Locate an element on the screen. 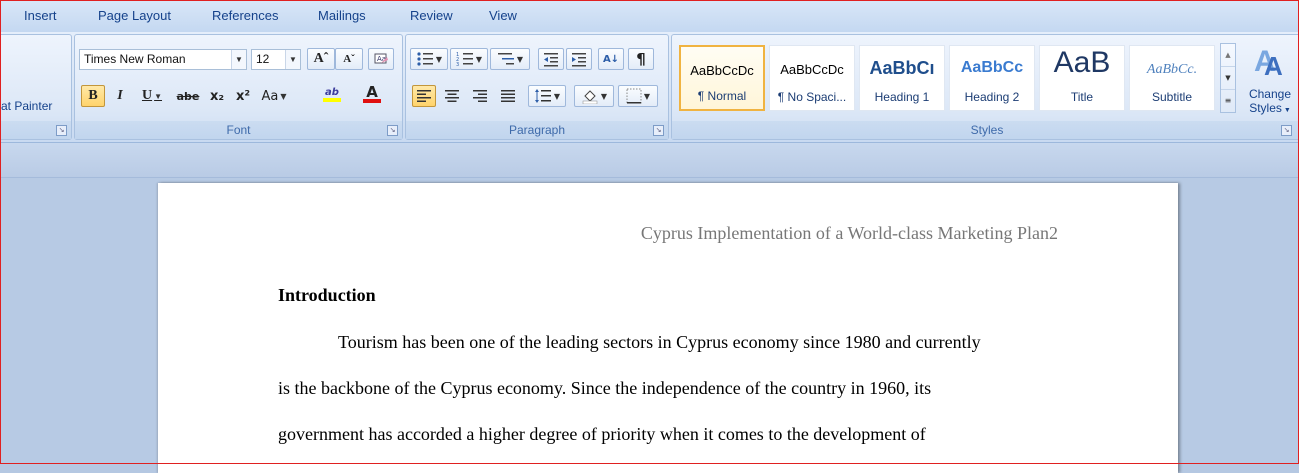 This screenshot has width=1299, height=473. underline-button: U ▼ is located at coordinates (152, 96).